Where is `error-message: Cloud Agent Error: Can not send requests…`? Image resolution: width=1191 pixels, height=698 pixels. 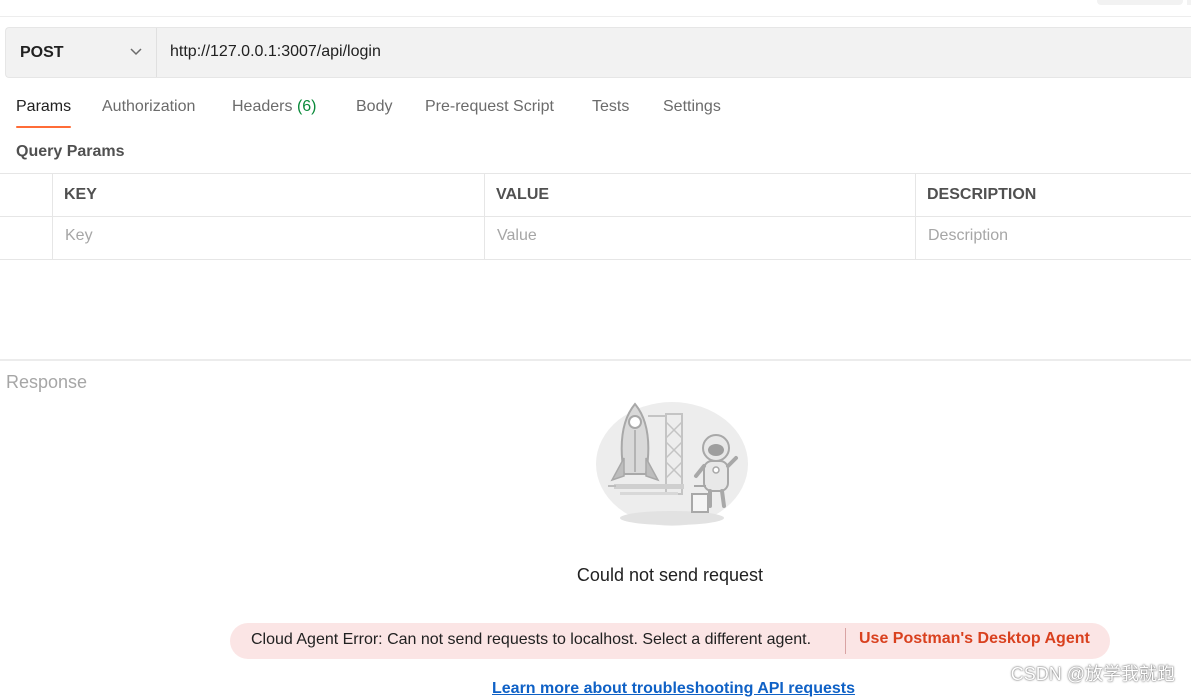 error-message: Cloud Agent Error: Can not send requests… is located at coordinates (531, 639).